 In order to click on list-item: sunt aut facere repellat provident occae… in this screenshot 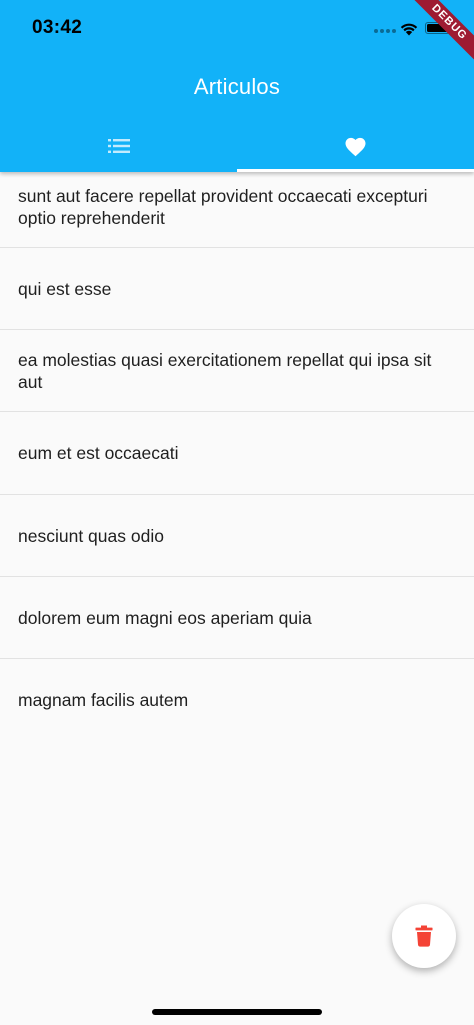, I will do `click(237, 207)`.